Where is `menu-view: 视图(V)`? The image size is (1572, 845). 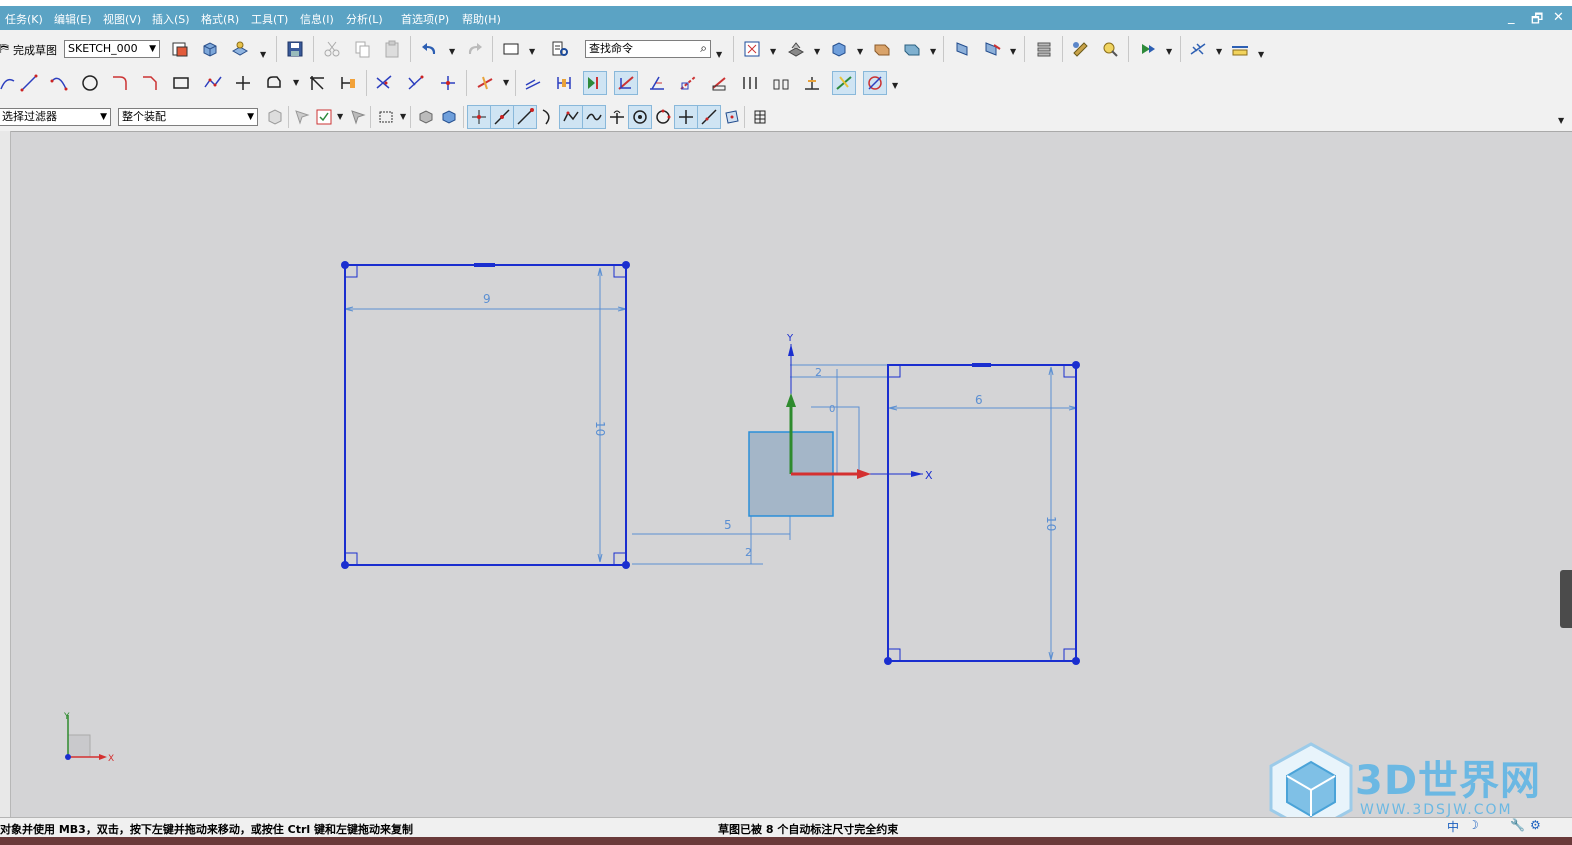
menu-view: 视图(V) is located at coordinates (122, 19).